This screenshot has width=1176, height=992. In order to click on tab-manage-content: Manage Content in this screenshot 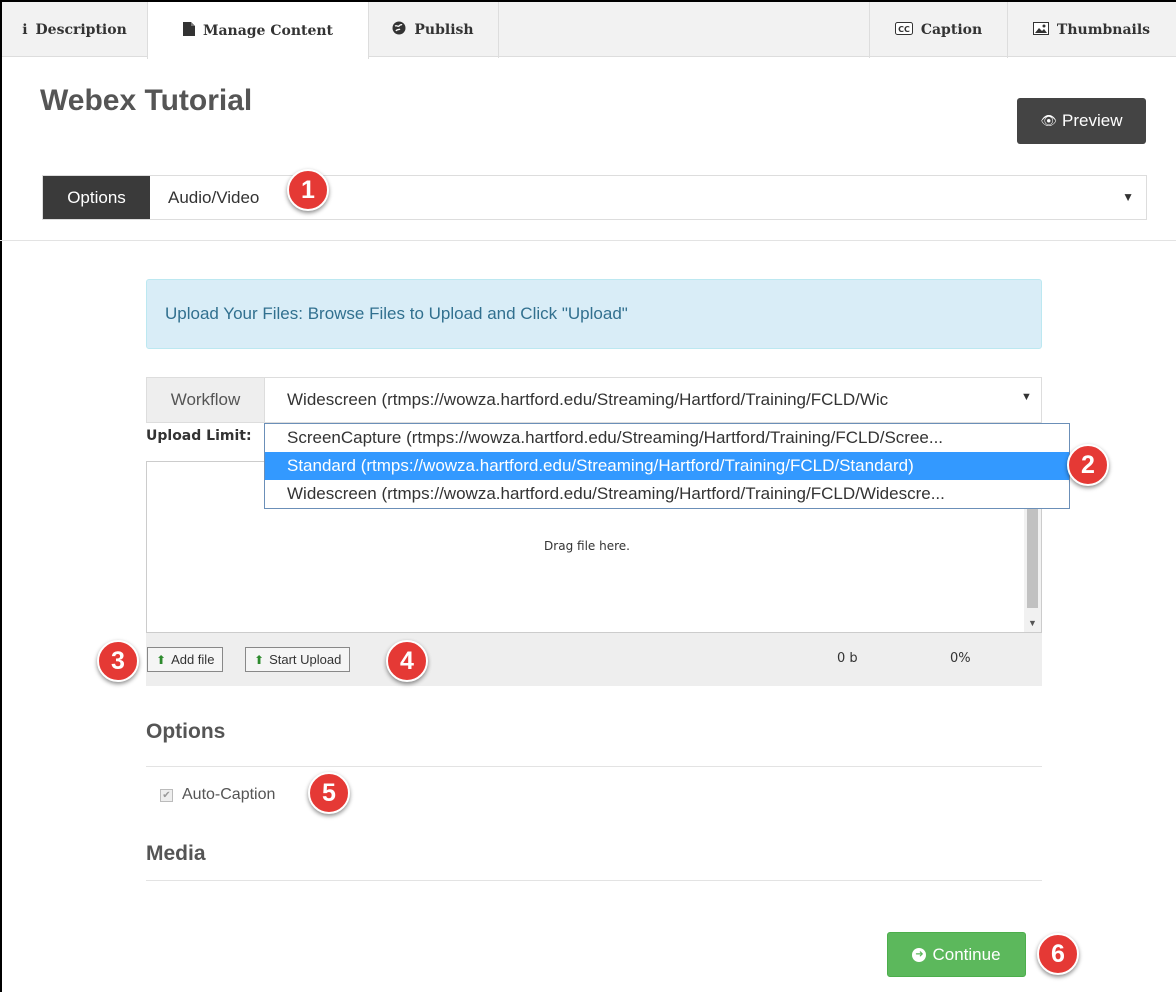, I will do `click(258, 30)`.